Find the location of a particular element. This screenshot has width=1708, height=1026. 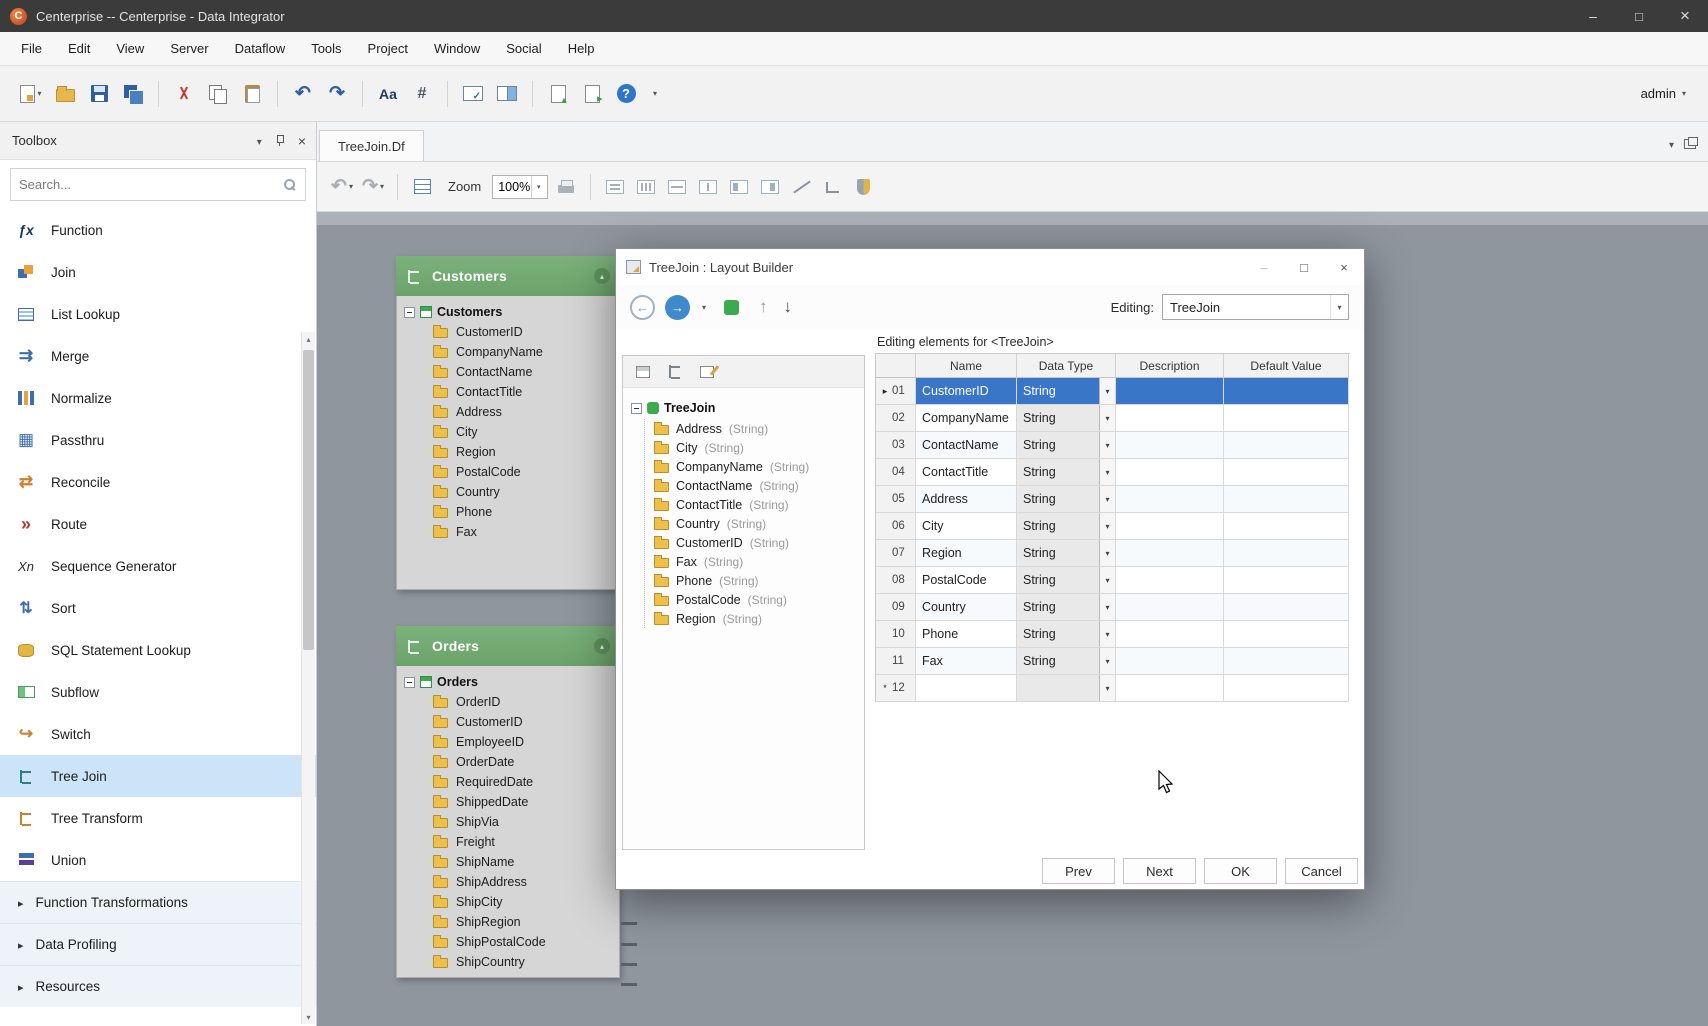

tree-item: CustomerID (String) is located at coordinates (756, 542).